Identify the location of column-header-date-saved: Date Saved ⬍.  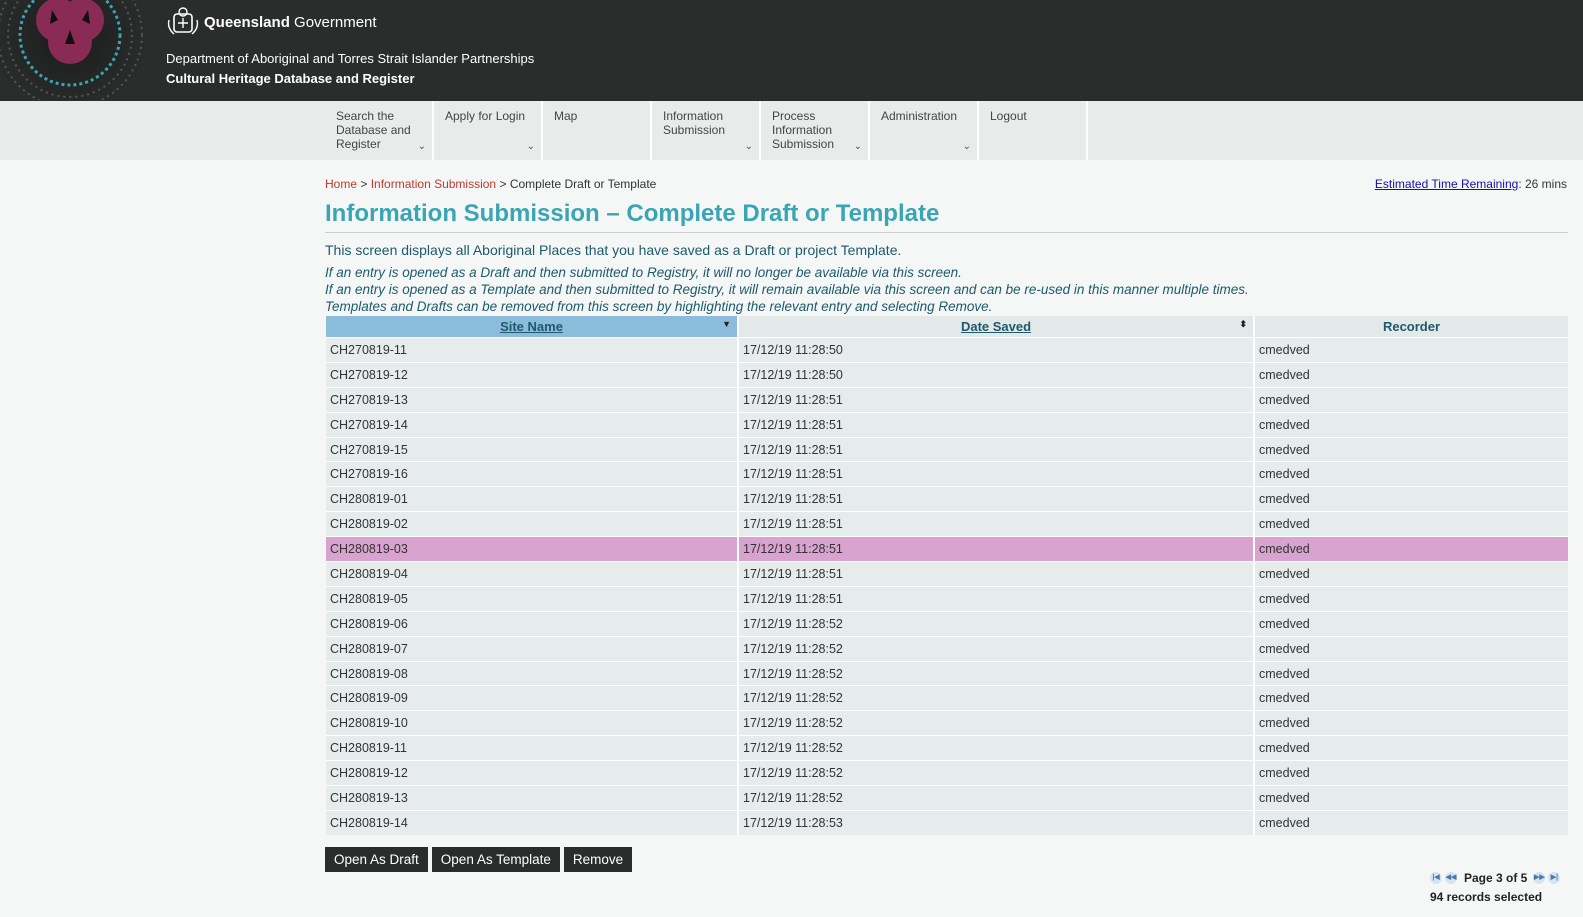
(997, 326).